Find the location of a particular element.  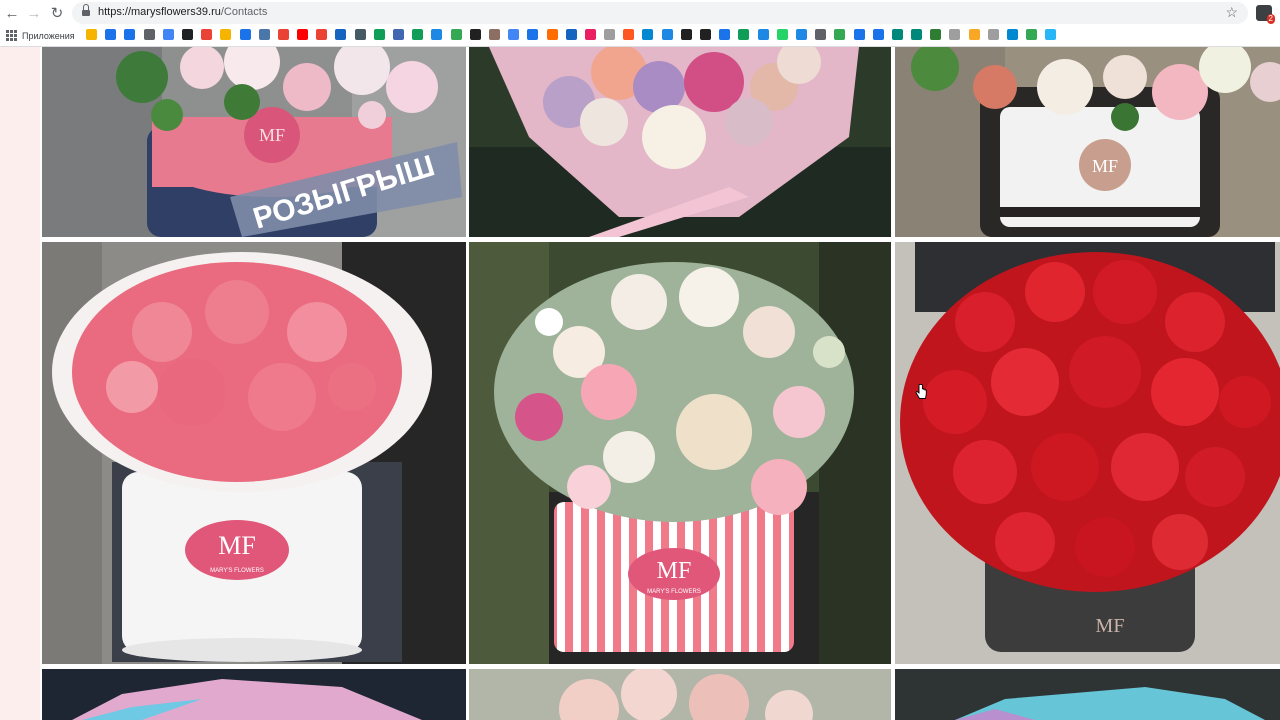

url-host: https://marysflowers39.ru is located at coordinates (159, 12).